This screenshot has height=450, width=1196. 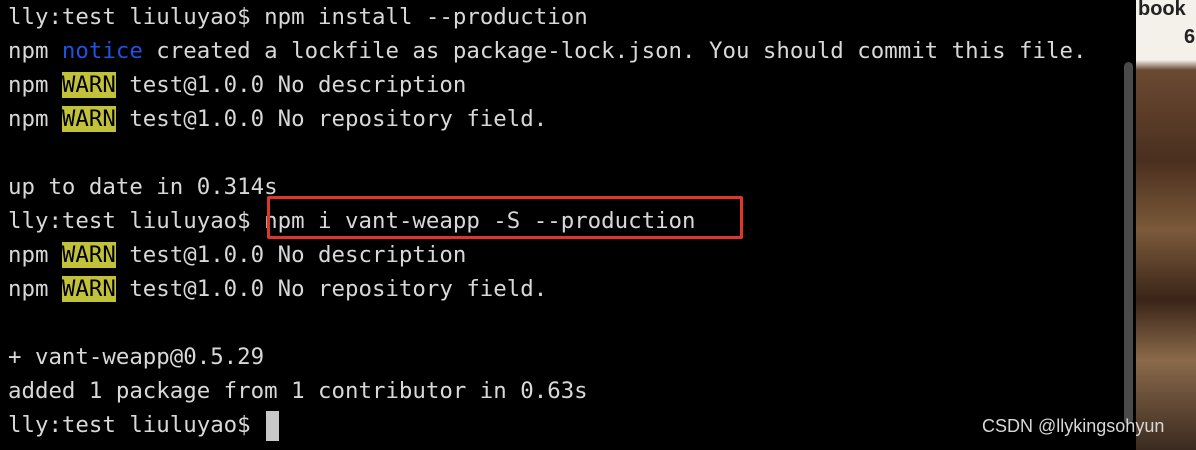 I want to click on terminal-line: + vant-weapp@0.5.29, so click(x=136, y=357).